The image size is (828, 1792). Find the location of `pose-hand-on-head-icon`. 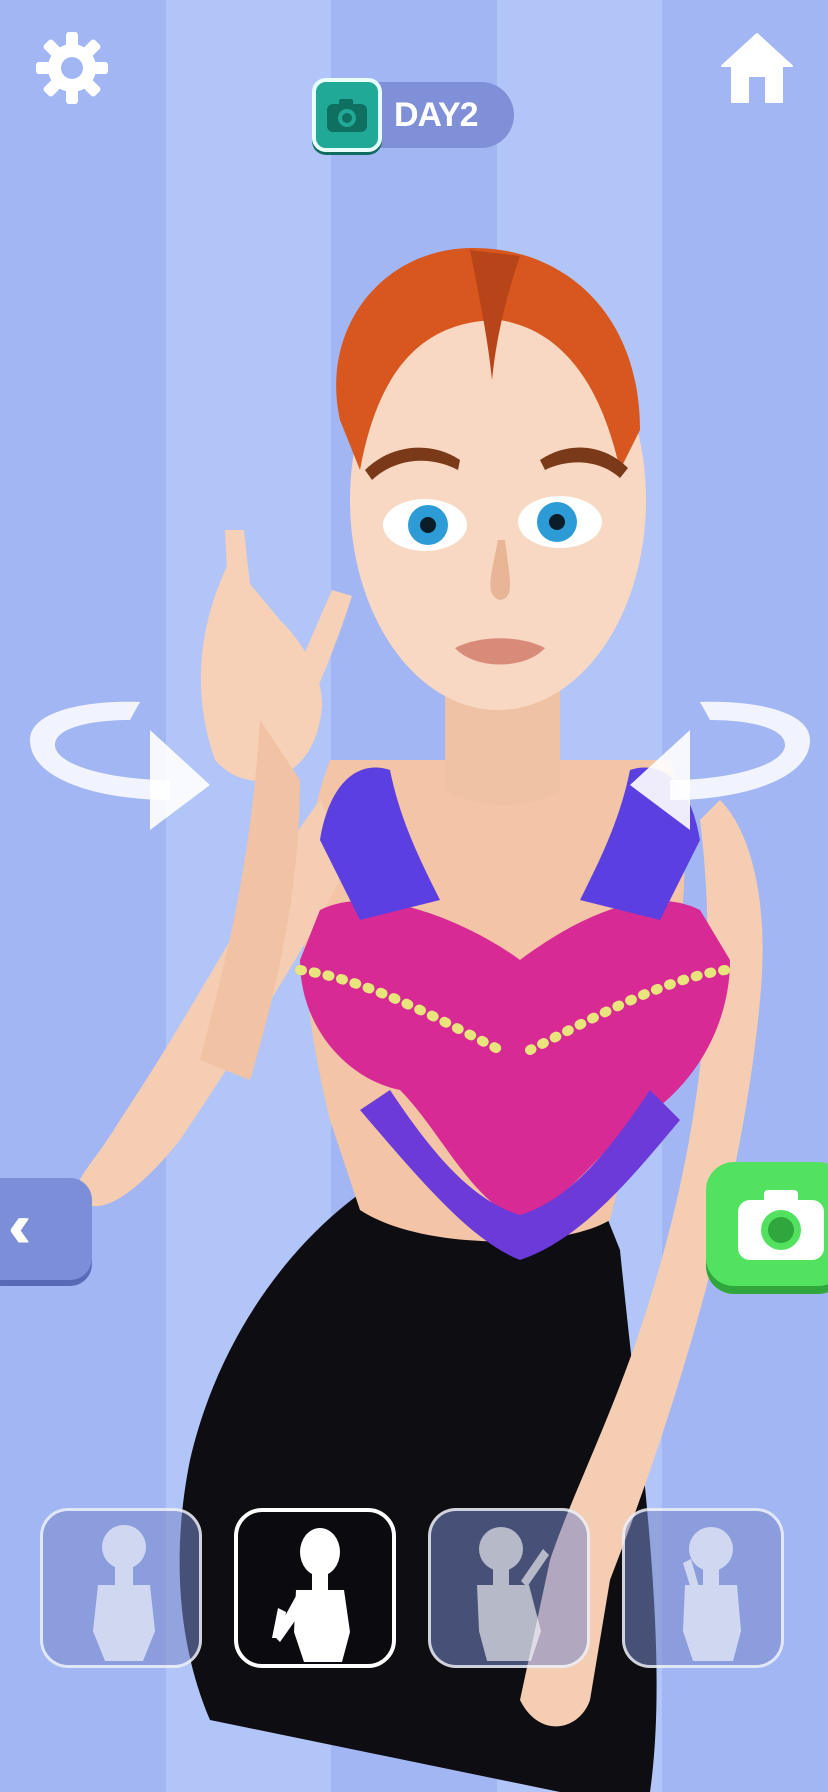

pose-hand-on-head-icon is located at coordinates (513, 1594).